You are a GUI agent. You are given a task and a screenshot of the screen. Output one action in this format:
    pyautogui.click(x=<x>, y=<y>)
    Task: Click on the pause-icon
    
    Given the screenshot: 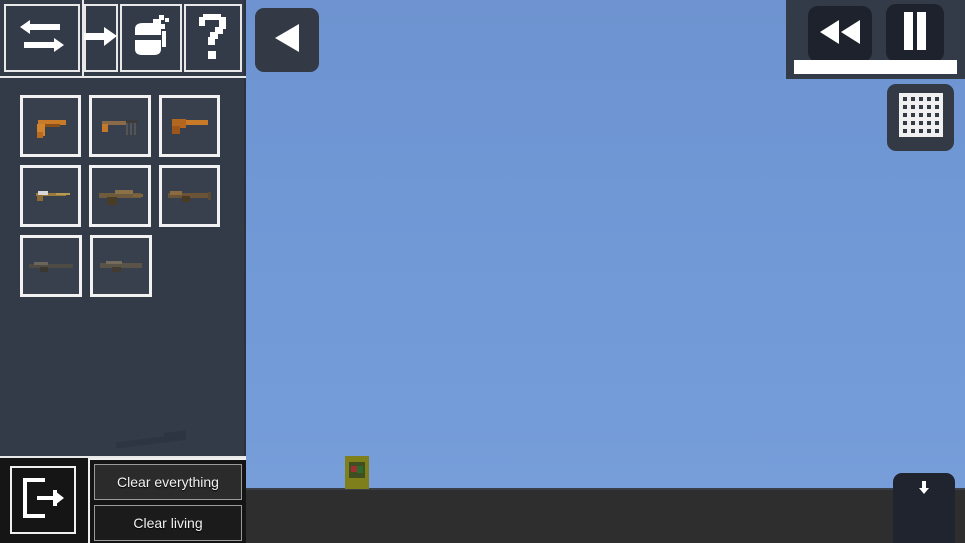 What is the action you would take?
    pyautogui.click(x=915, y=33)
    